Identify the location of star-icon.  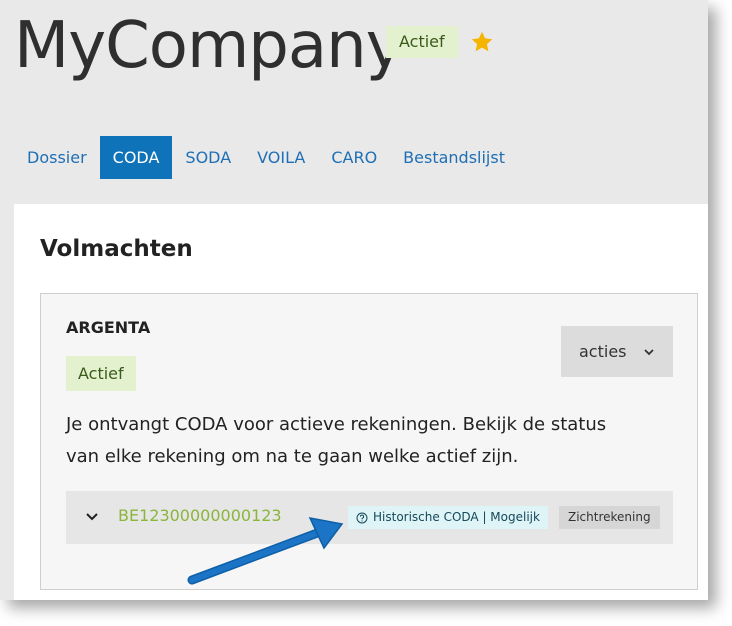
(482, 42).